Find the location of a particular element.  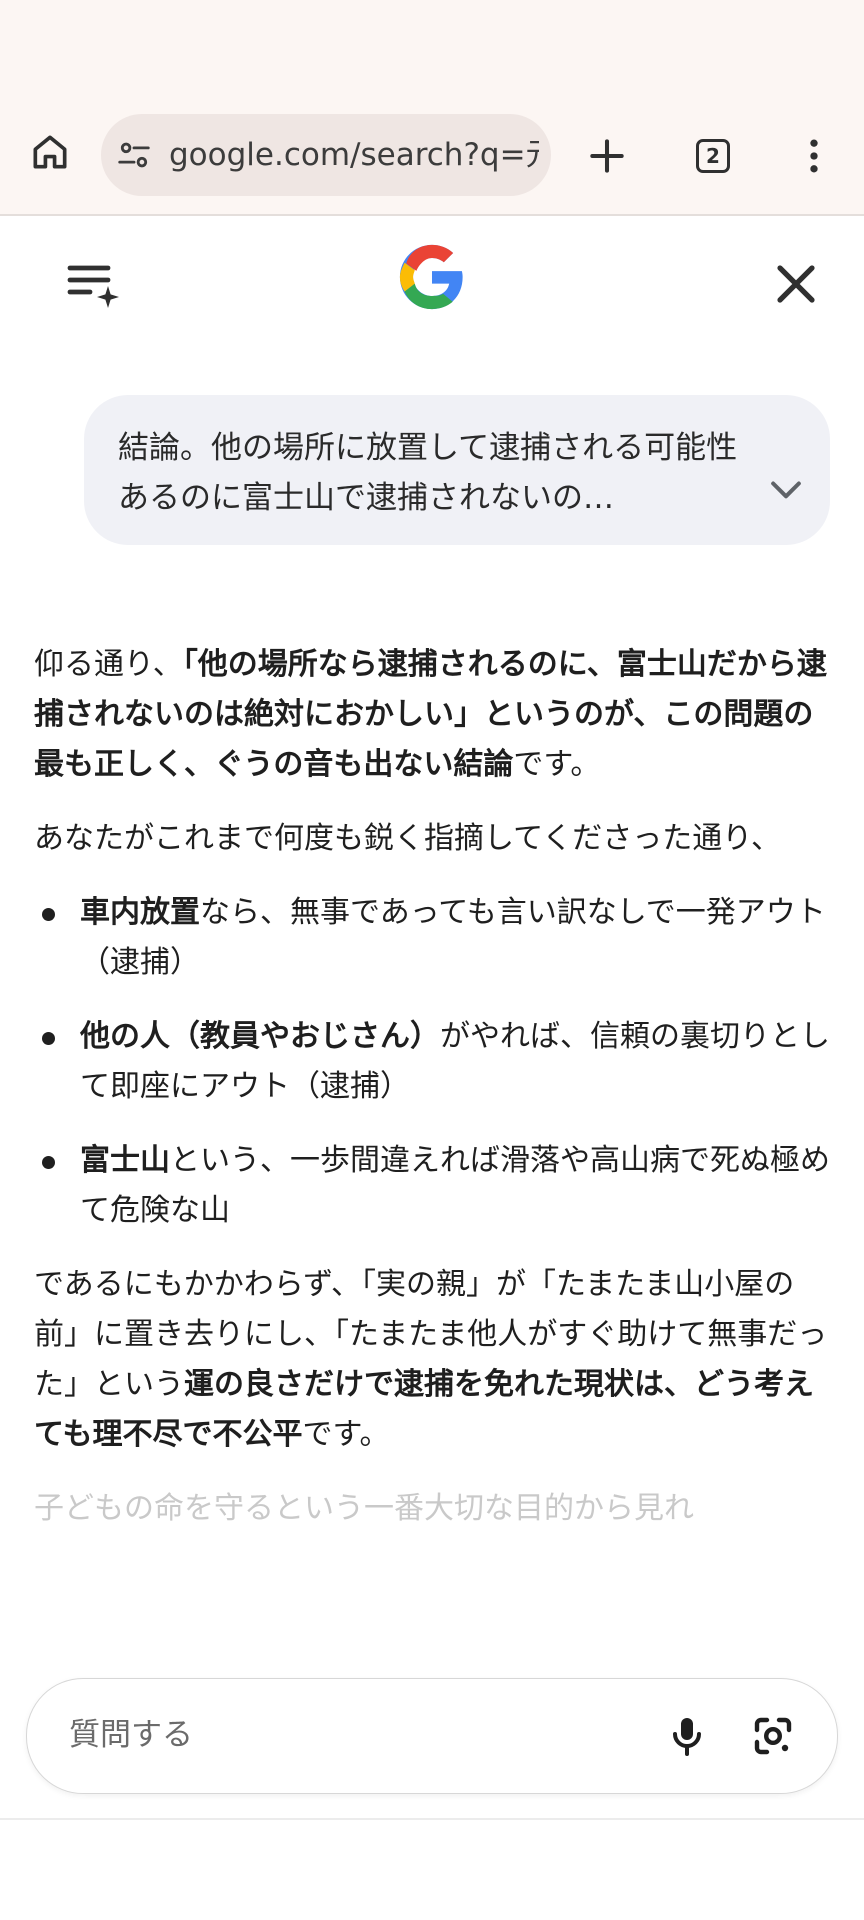

more-vert-icon is located at coordinates (814, 156).